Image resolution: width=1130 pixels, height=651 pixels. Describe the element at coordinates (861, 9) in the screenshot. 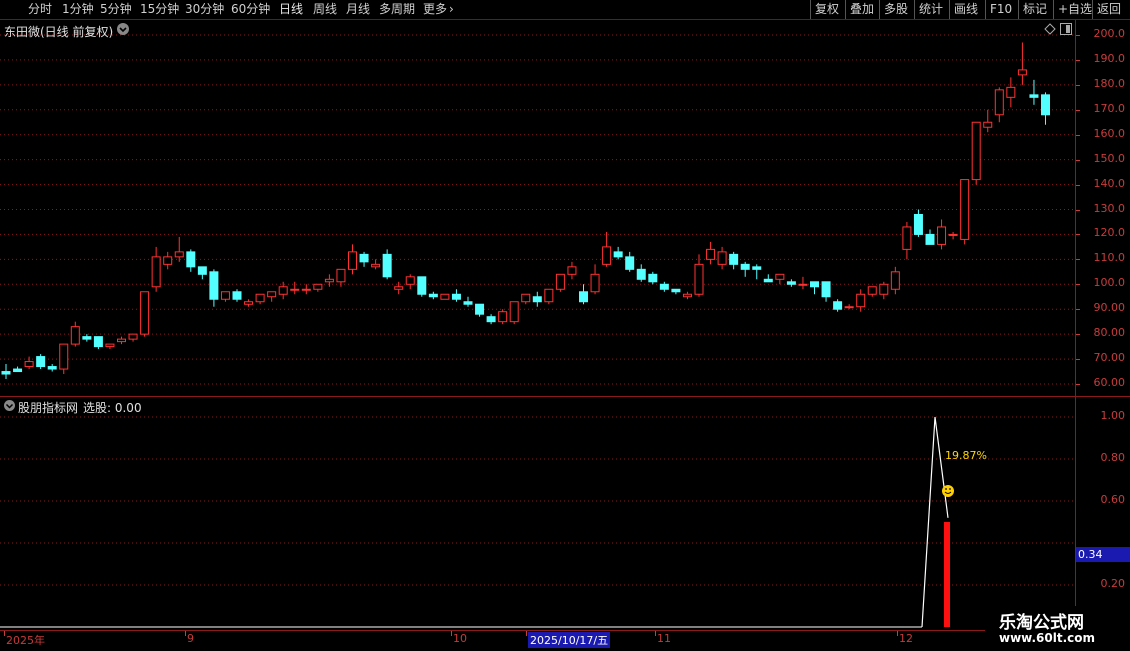

I see `toolbar-button-1: 叠加` at that location.